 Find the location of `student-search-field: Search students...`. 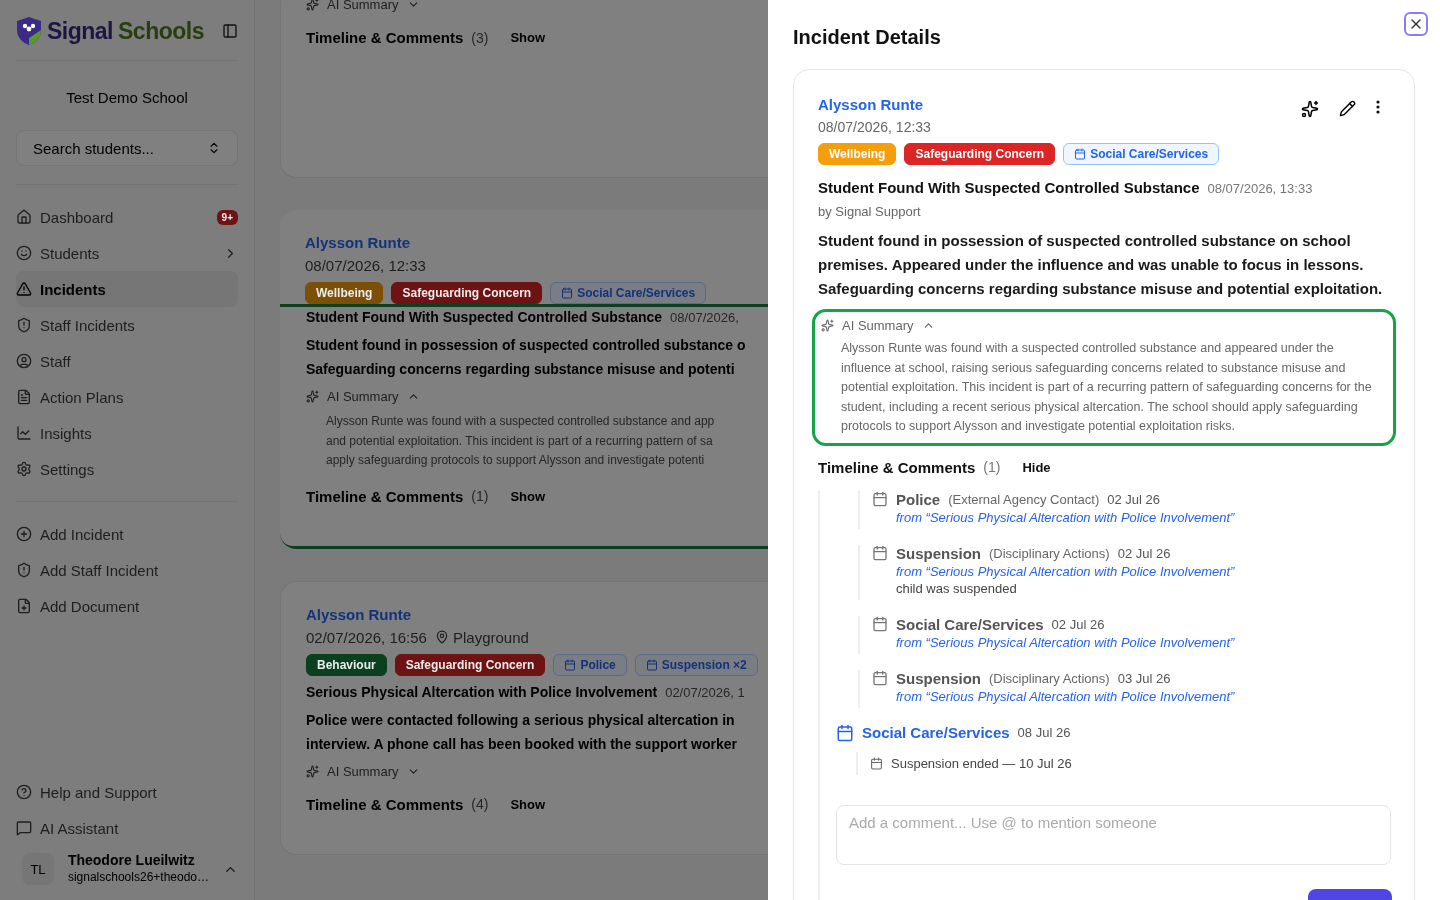

student-search-field: Search students... is located at coordinates (127, 148).